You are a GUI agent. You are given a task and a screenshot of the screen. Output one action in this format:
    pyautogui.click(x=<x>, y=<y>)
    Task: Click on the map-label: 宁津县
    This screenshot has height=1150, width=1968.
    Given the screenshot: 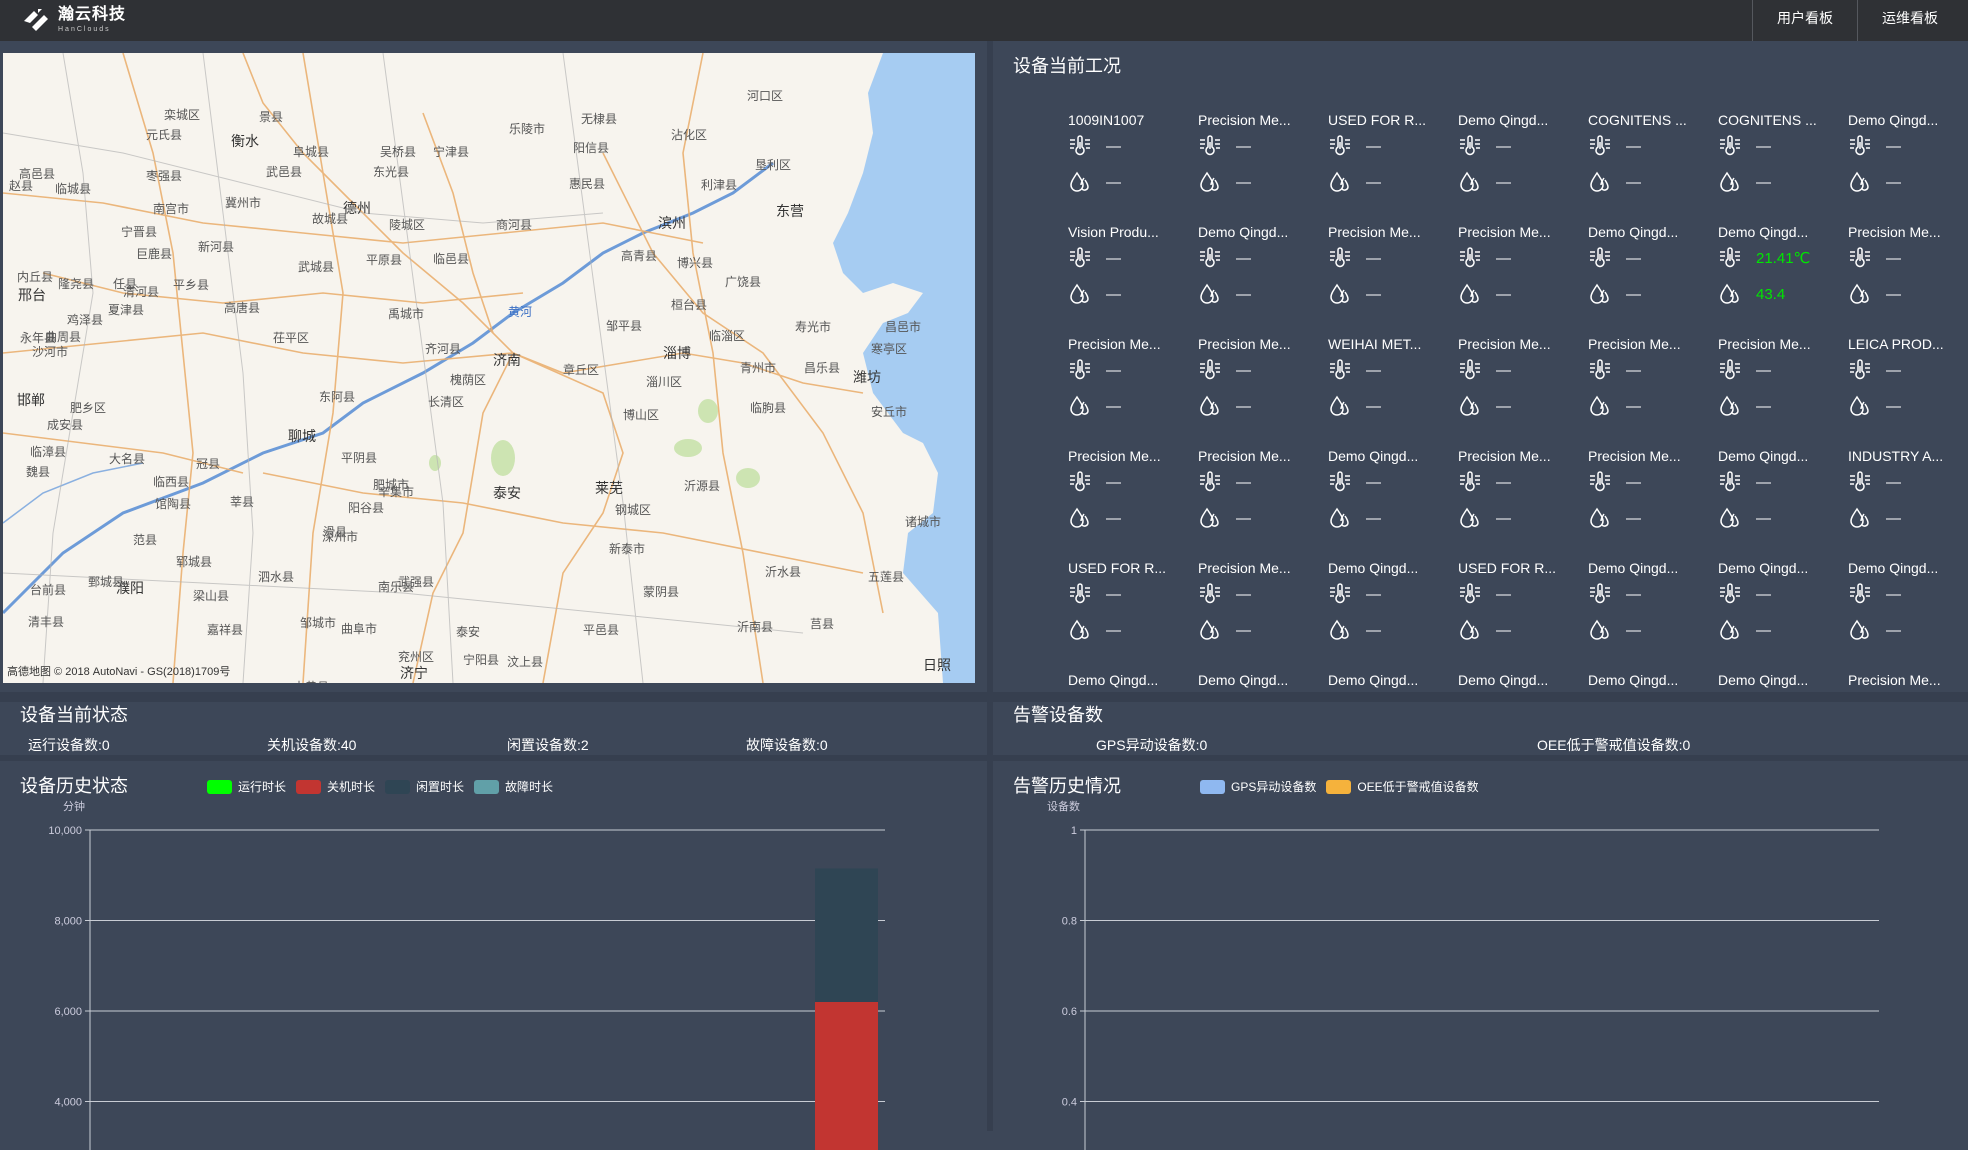 What is the action you would take?
    pyautogui.click(x=451, y=152)
    